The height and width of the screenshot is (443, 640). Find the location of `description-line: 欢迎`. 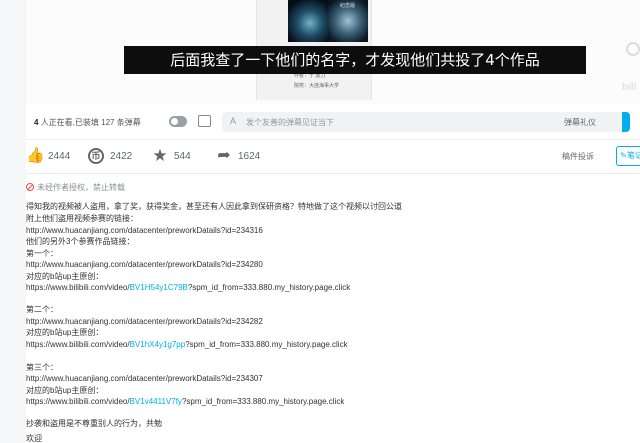

description-line: 欢迎 is located at coordinates (34, 438).